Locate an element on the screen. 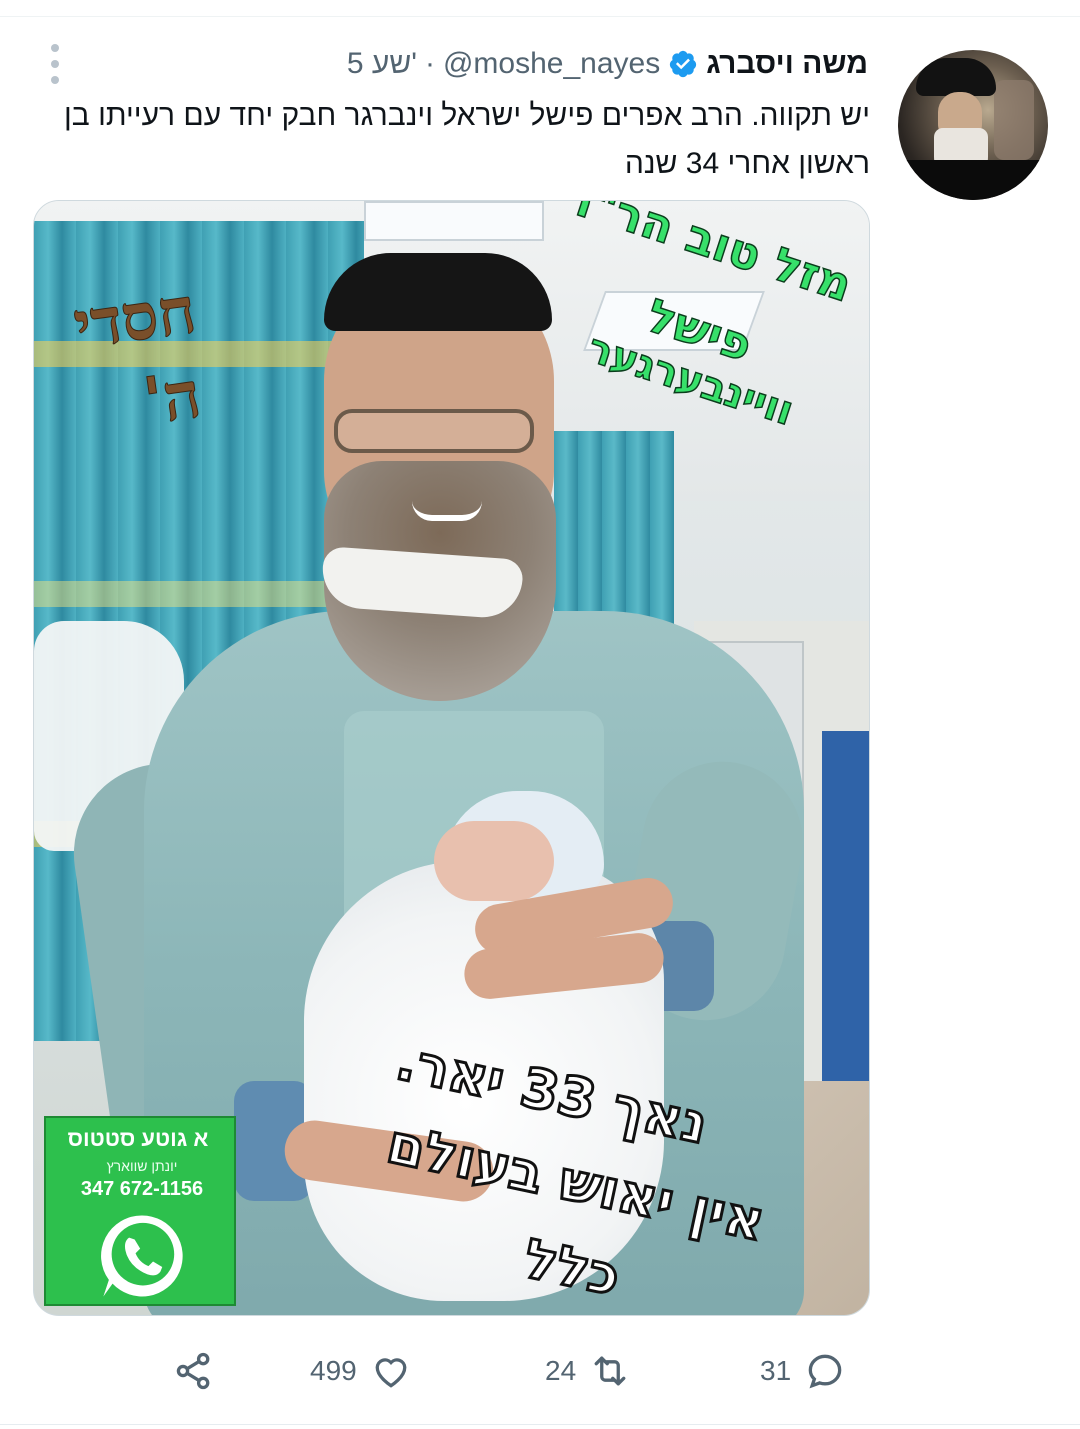 The image size is (1080, 1429). verified-icon is located at coordinates (683, 64).